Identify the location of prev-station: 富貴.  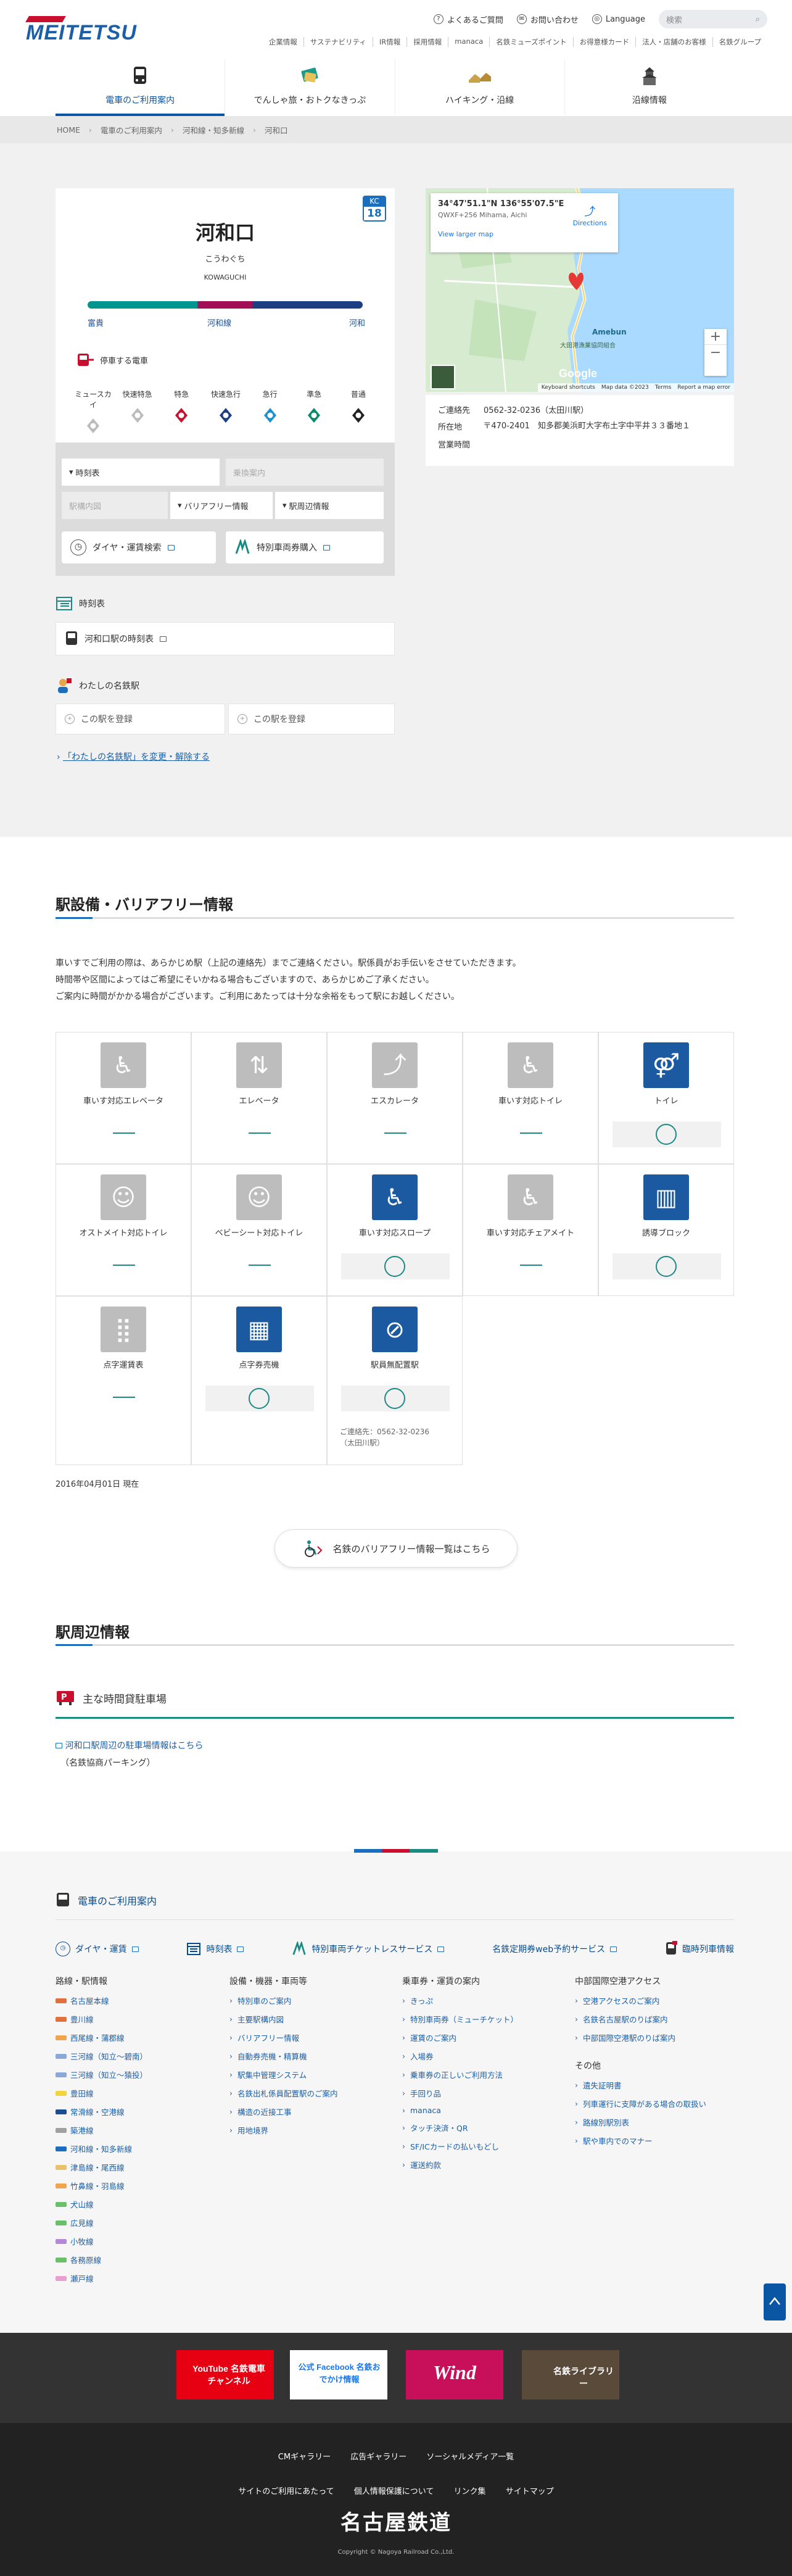
(96, 323).